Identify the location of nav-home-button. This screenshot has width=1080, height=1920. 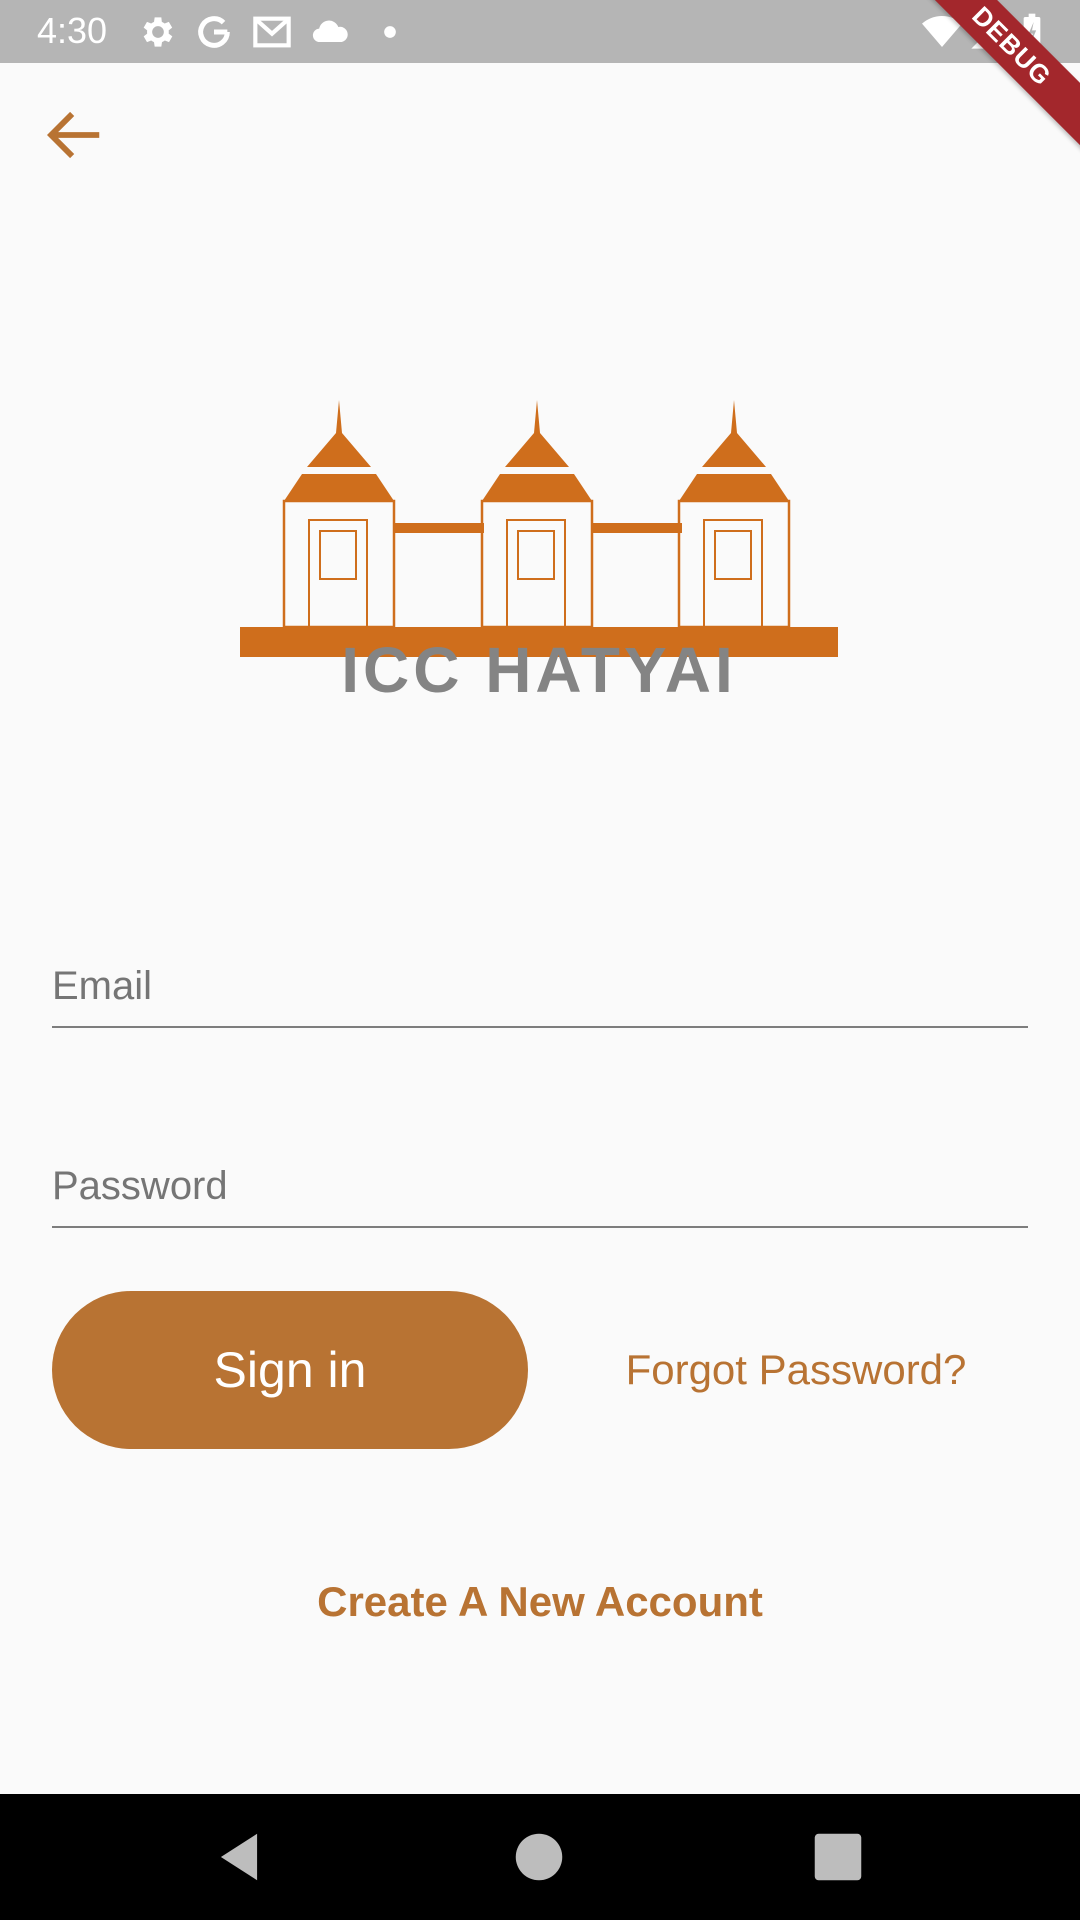
(539, 1857).